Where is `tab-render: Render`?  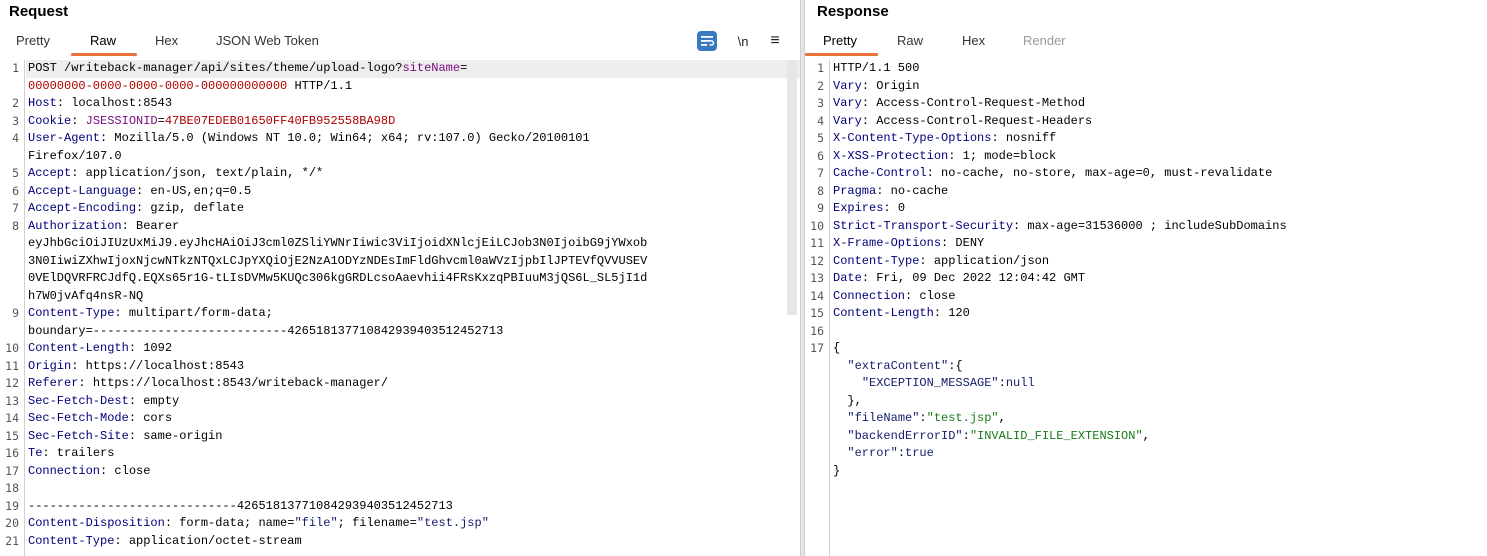
tab-render: Render is located at coordinates (1044, 40).